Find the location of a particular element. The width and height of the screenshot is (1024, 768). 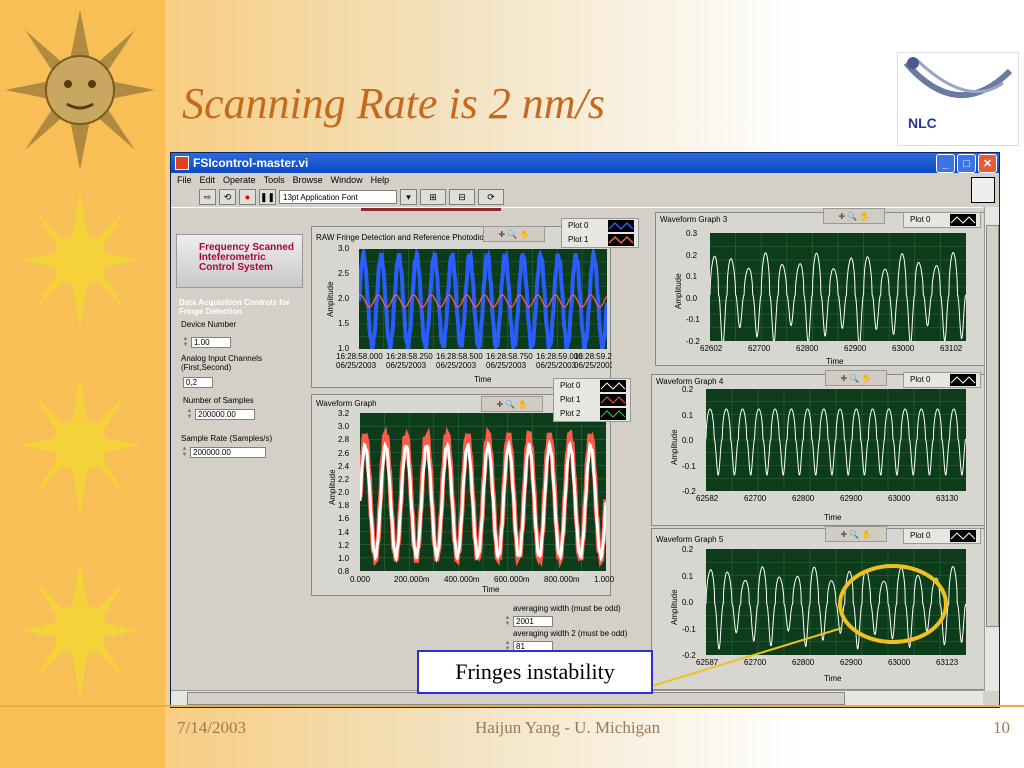

footer-divider is located at coordinates (512, 706).